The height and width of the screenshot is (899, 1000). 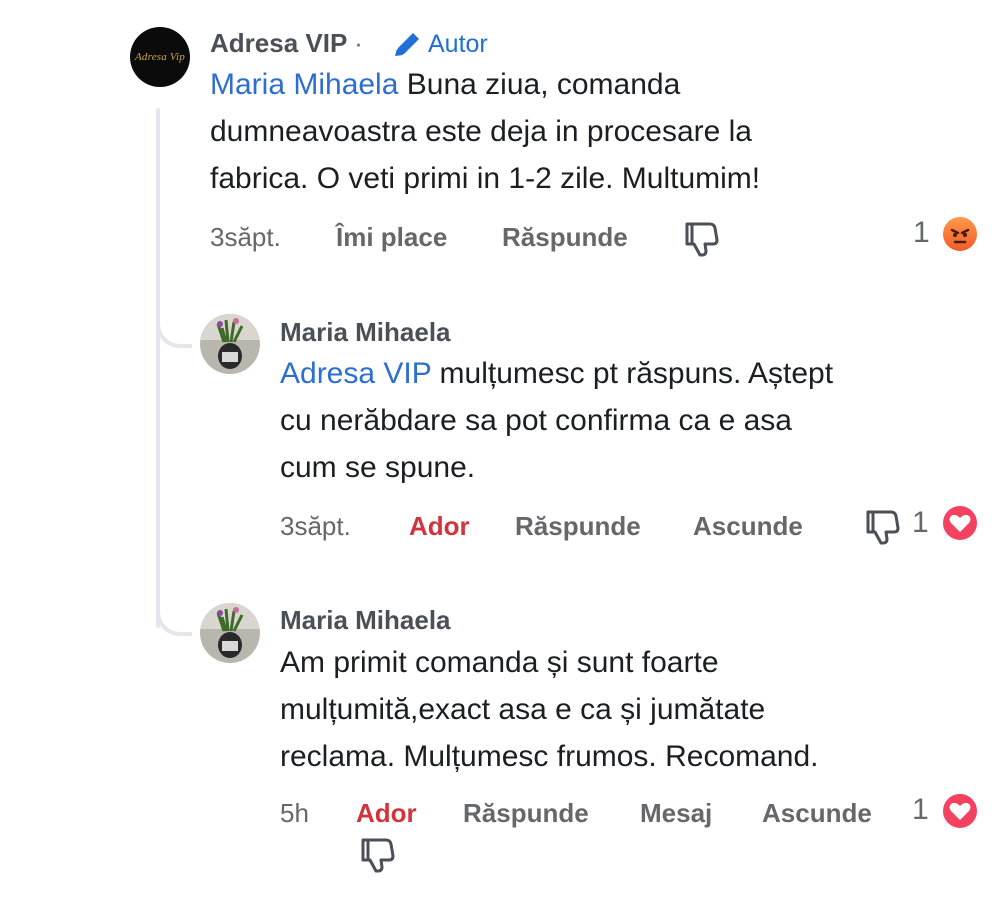 I want to click on author-badge-label: Autor, so click(x=458, y=43).